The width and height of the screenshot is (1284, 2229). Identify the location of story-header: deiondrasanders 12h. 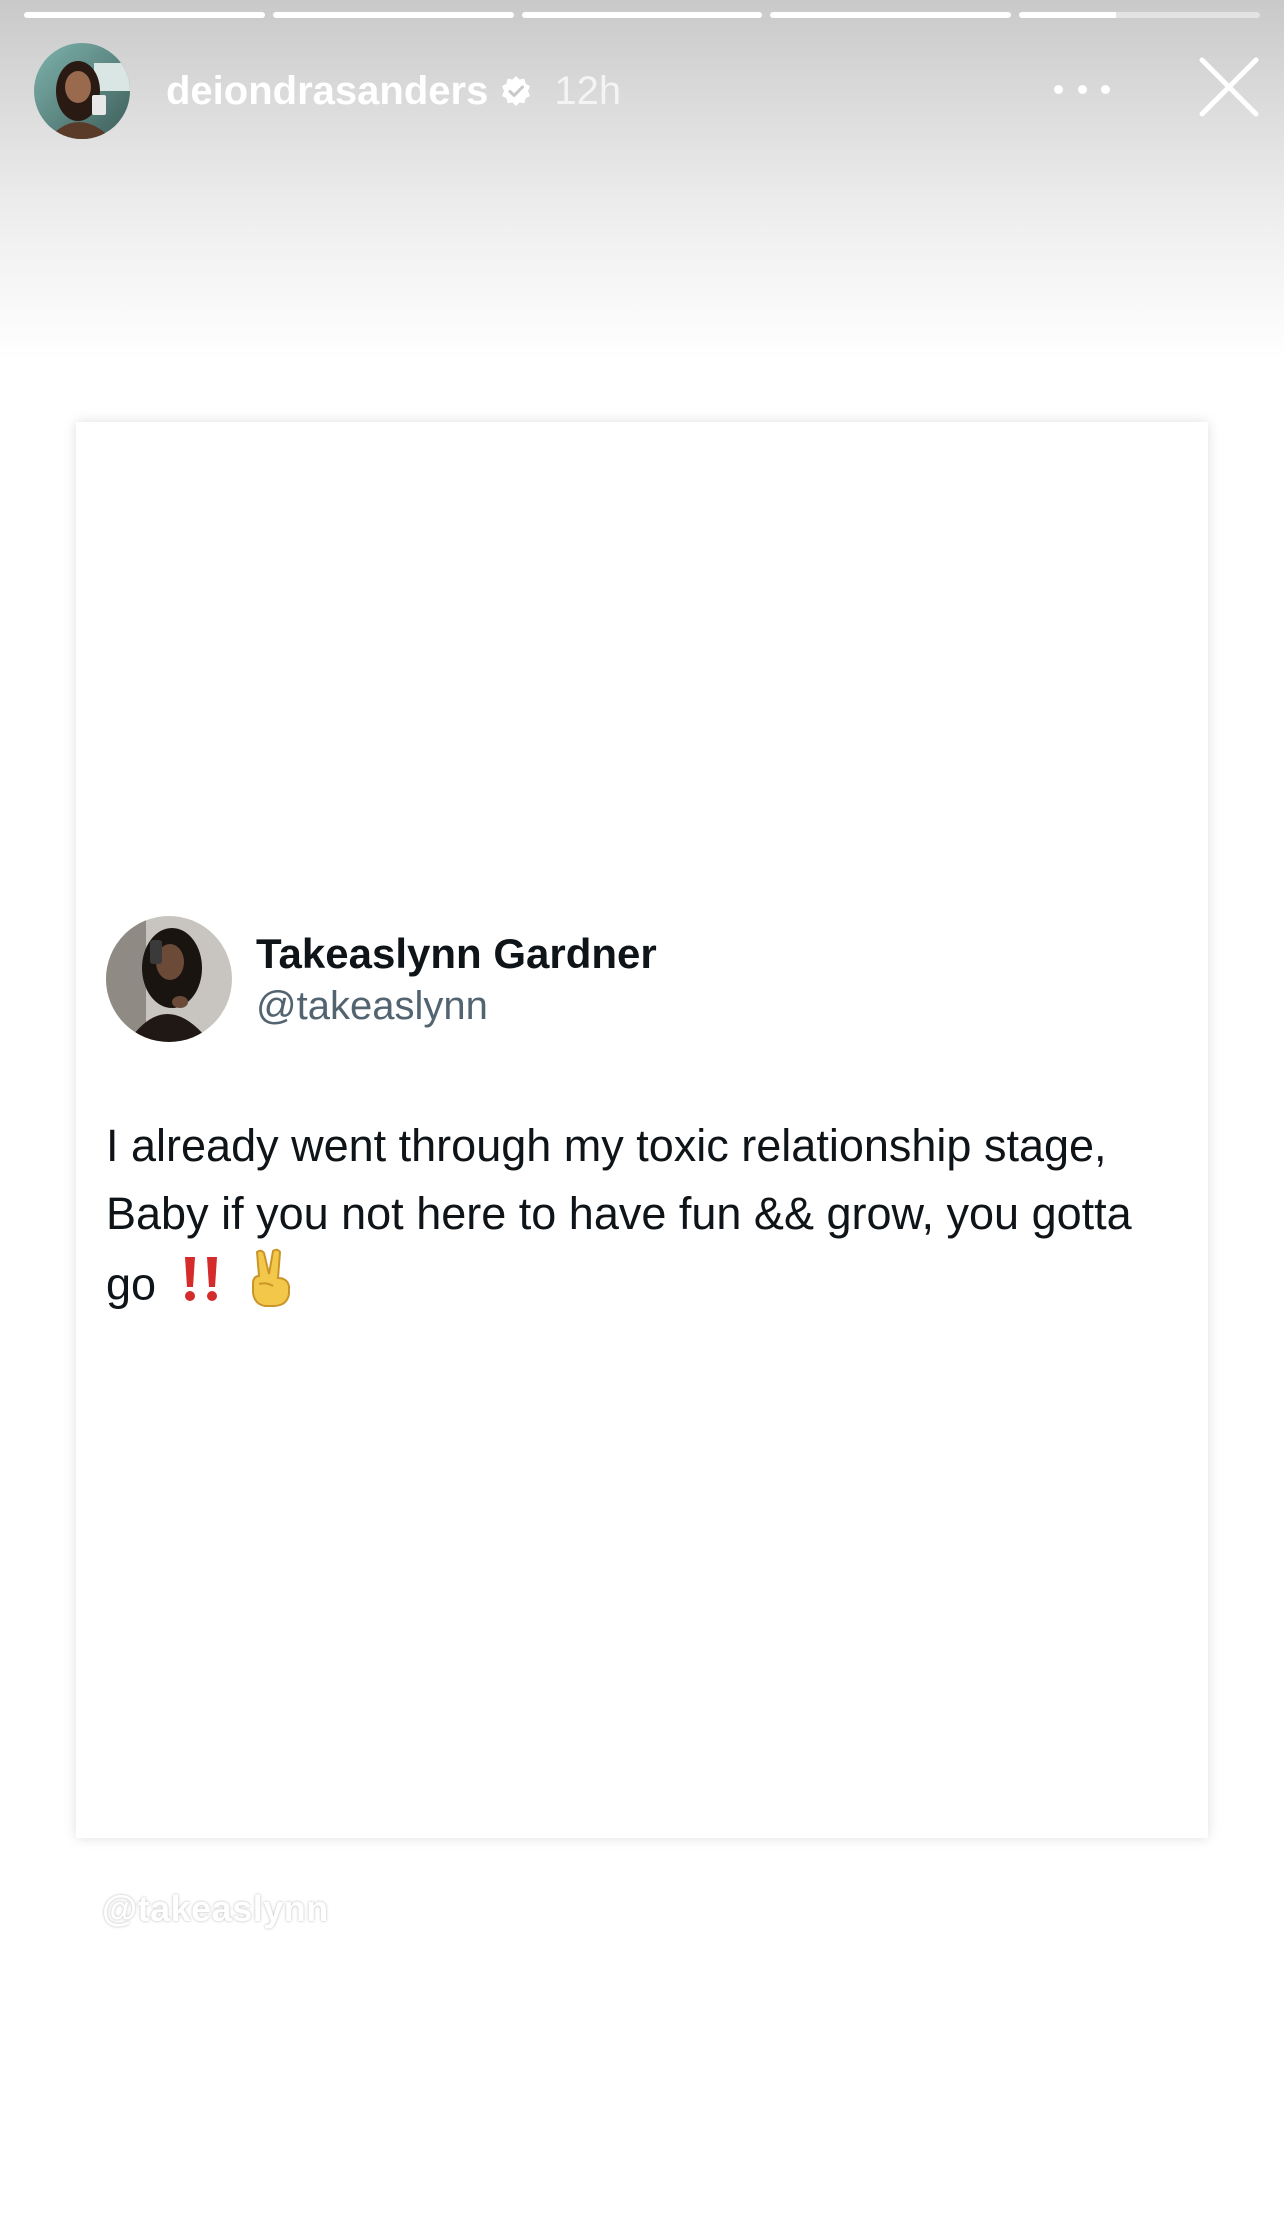
(647, 91).